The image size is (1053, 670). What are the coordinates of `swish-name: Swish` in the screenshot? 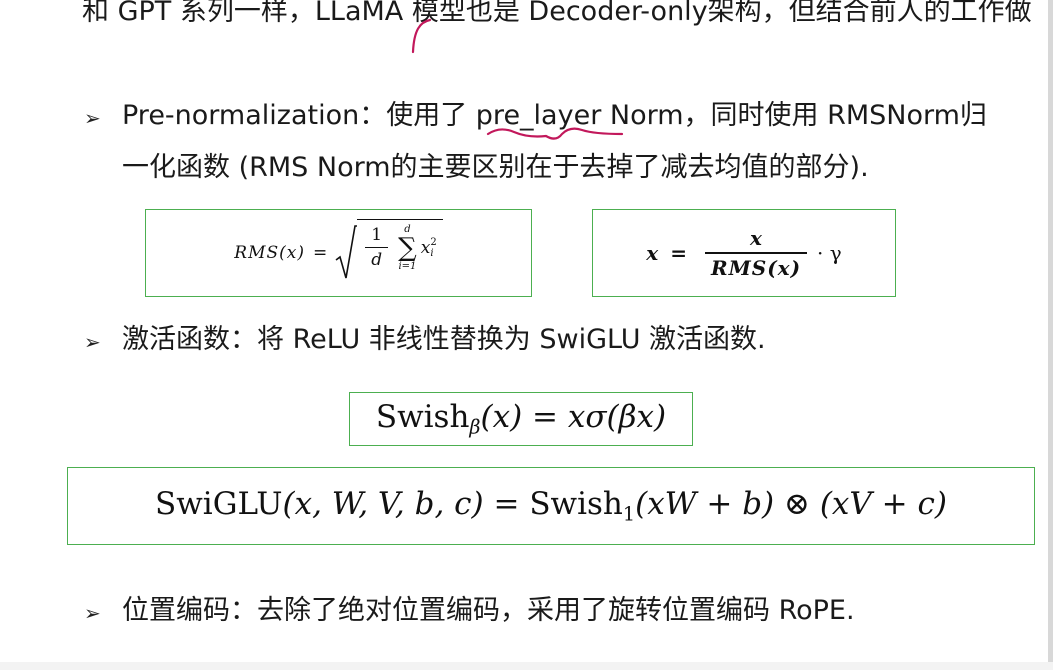 It's located at (422, 417).